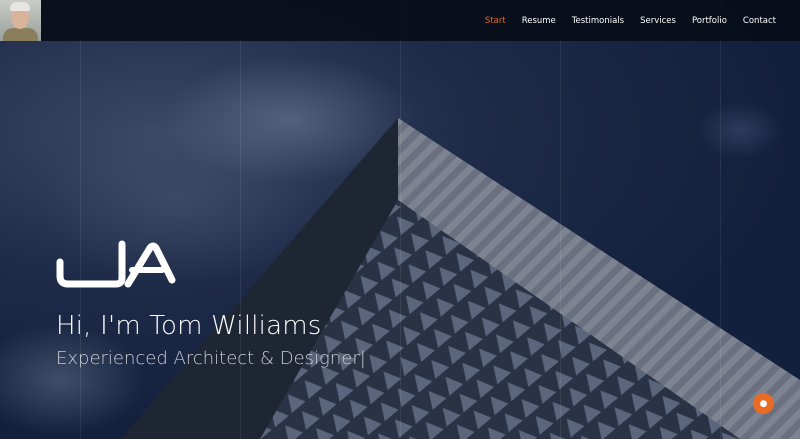 The image size is (800, 439). Describe the element at coordinates (598, 21) in the screenshot. I see `nav-testimonials: Testimonials` at that location.